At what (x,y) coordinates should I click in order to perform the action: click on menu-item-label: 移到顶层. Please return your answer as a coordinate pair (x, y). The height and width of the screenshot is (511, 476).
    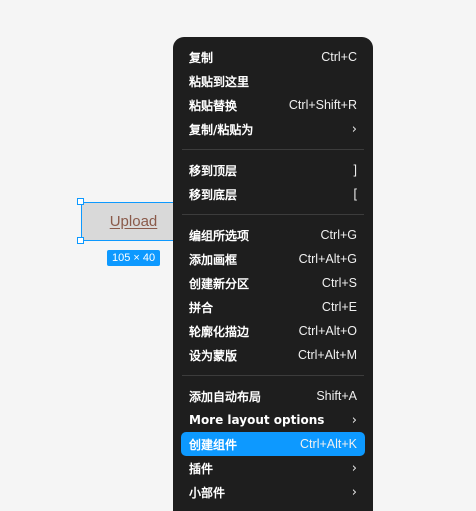
    Looking at the image, I should click on (213, 170).